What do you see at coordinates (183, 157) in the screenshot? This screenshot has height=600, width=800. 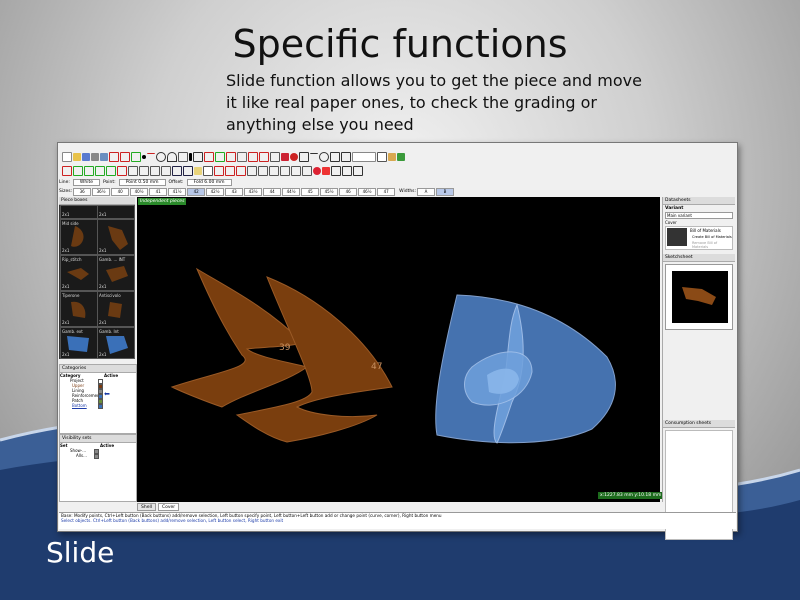 I see `offset-tool-icon` at bounding box center [183, 157].